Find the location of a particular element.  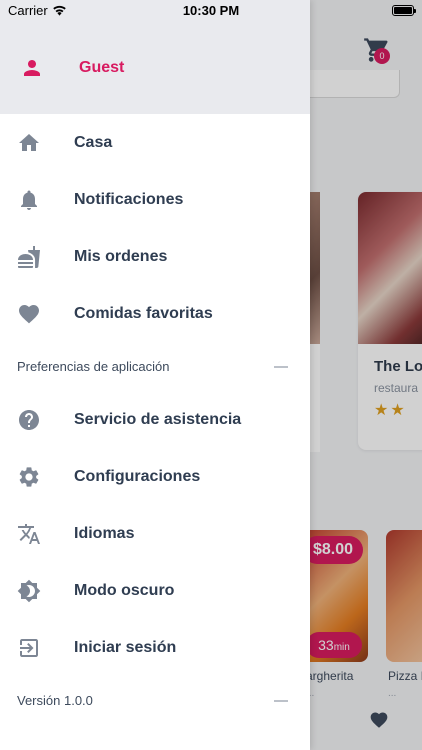

app-version: Versión 1.0.0 is located at coordinates (55, 700).